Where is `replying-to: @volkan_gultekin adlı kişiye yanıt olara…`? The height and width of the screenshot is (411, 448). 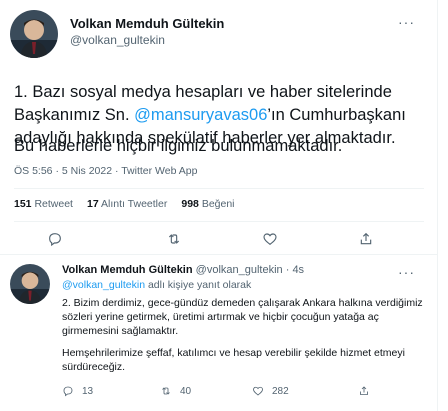 replying-to: @volkan_gultekin adlı kişiye yanıt olara… is located at coordinates (156, 285).